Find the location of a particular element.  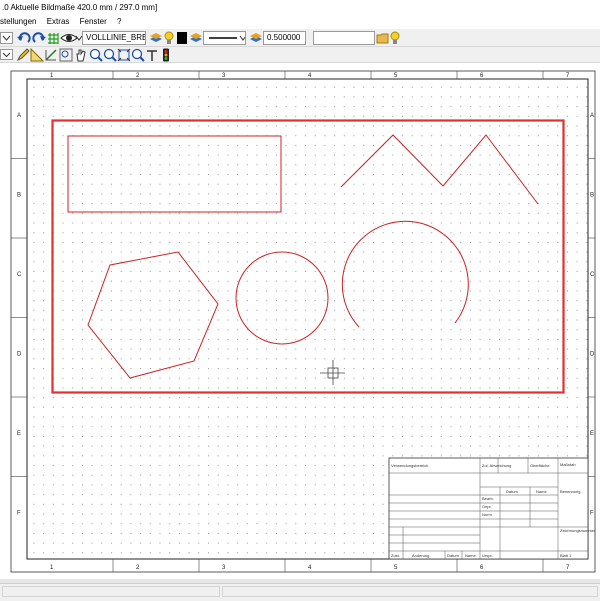

row-label-left: E is located at coordinates (19, 434).